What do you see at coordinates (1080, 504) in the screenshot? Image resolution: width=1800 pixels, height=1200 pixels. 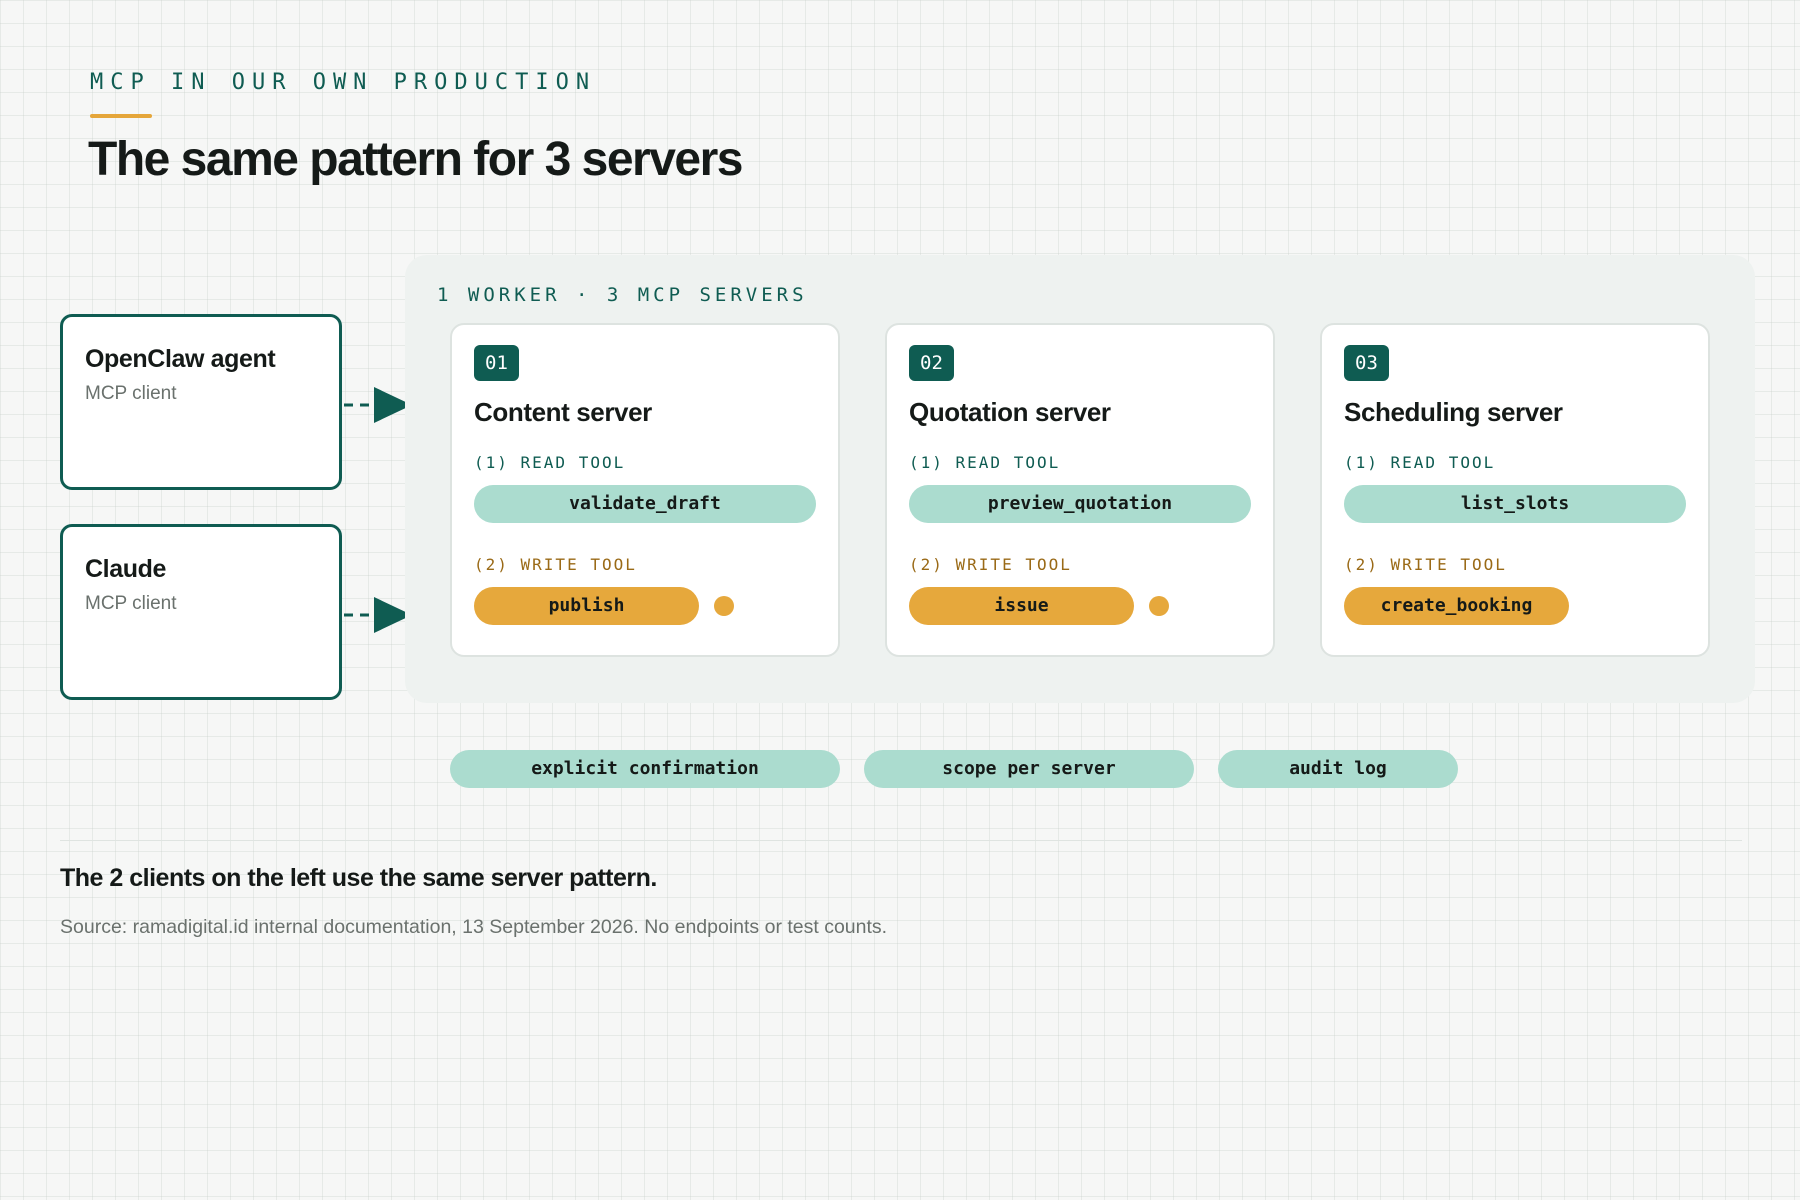 I see `read-tool-pill: preview_quotation` at bounding box center [1080, 504].